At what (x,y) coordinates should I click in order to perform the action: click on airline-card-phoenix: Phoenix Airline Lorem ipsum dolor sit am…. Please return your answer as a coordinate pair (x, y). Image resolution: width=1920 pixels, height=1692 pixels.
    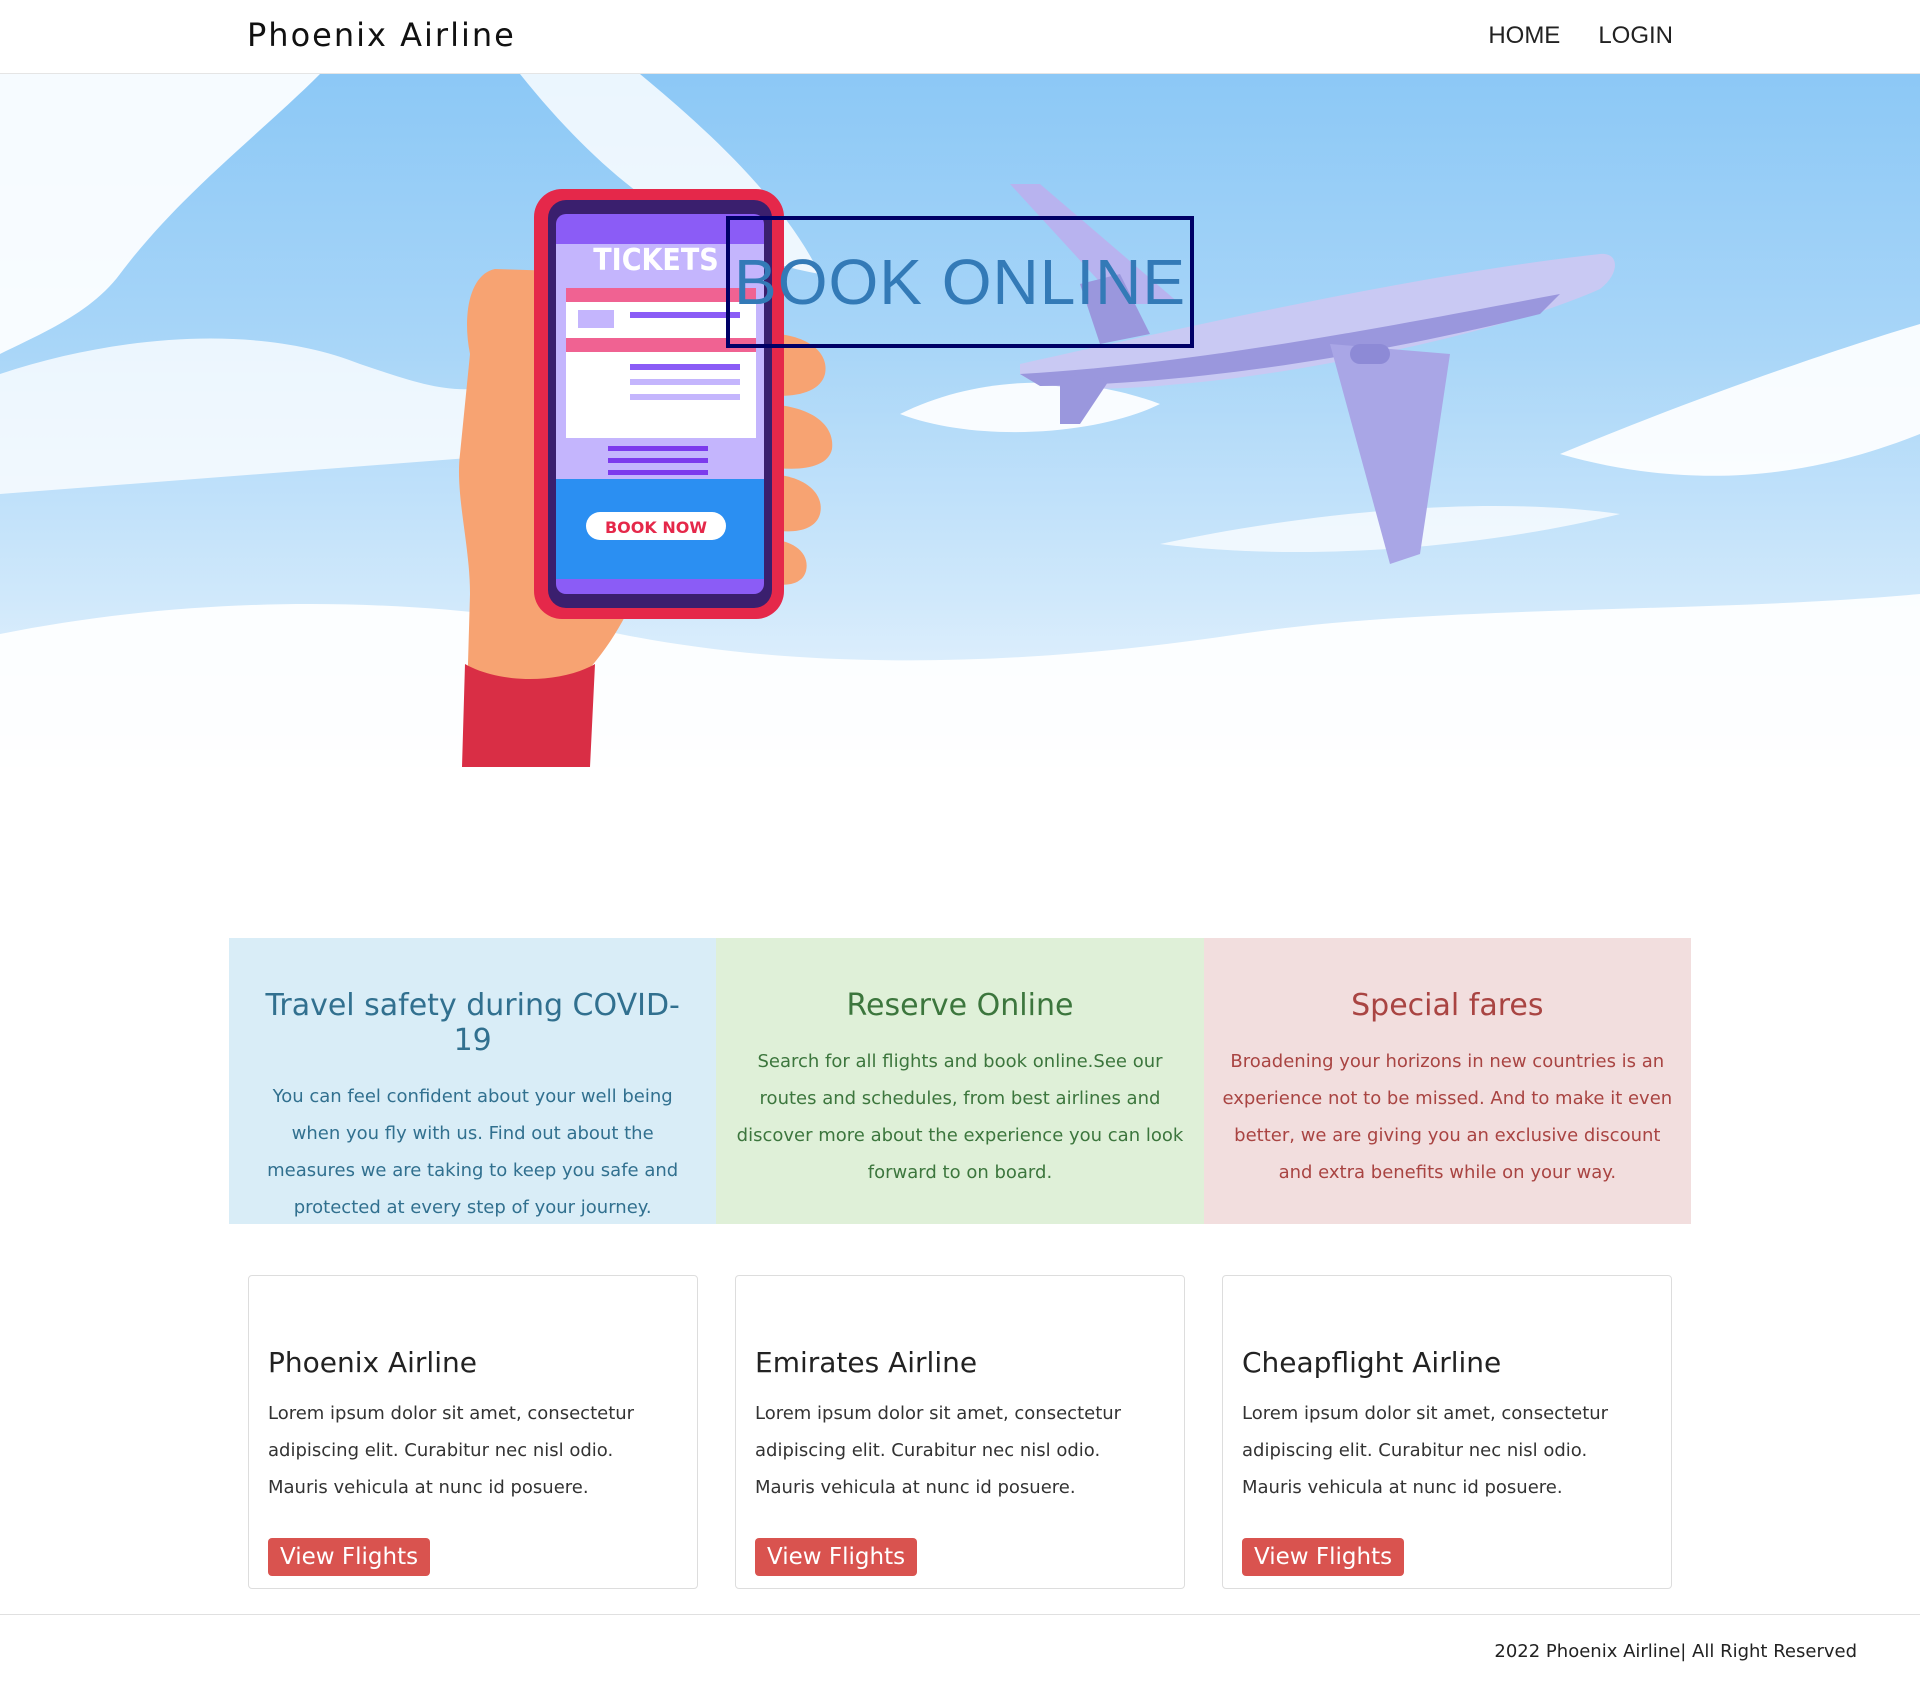
    Looking at the image, I should click on (473, 1432).